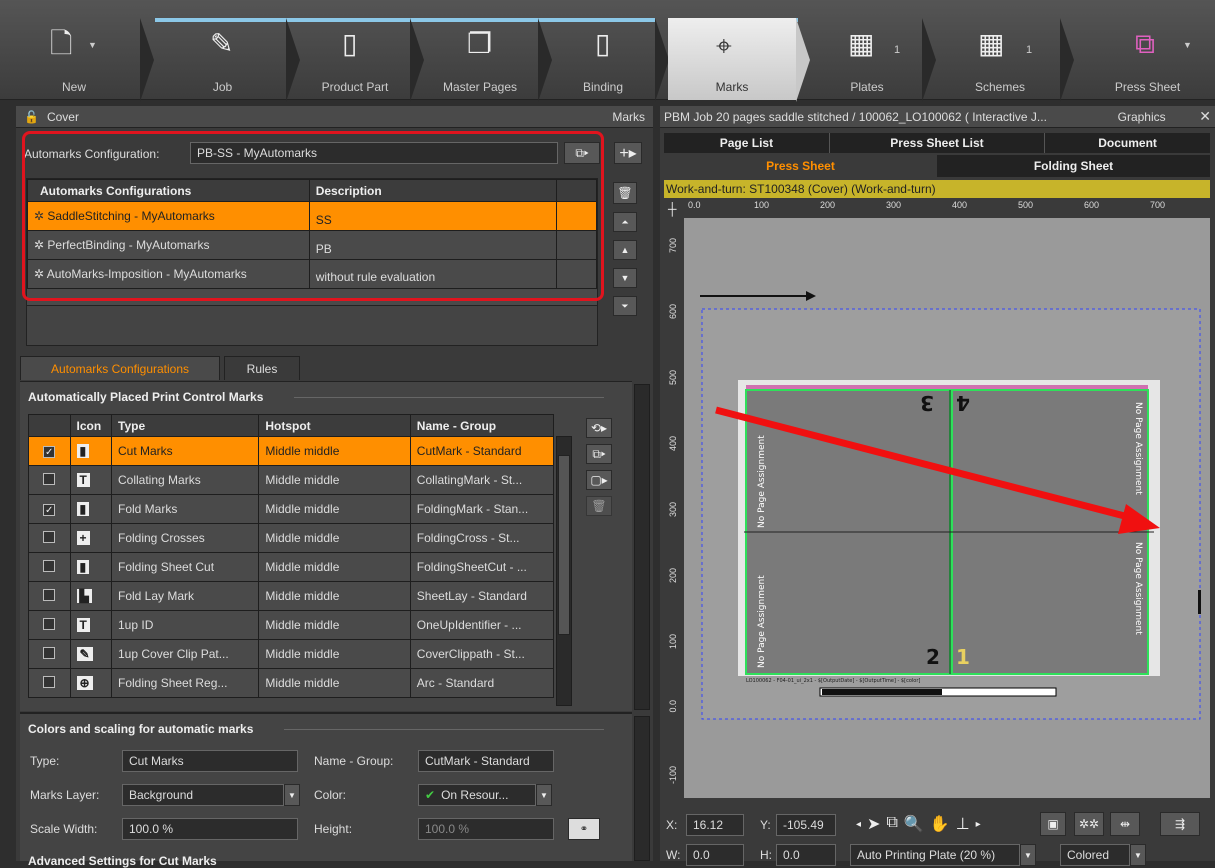  What do you see at coordinates (607, 50) in the screenshot?
I see `toolbar-binding: ▯ Binding` at bounding box center [607, 50].